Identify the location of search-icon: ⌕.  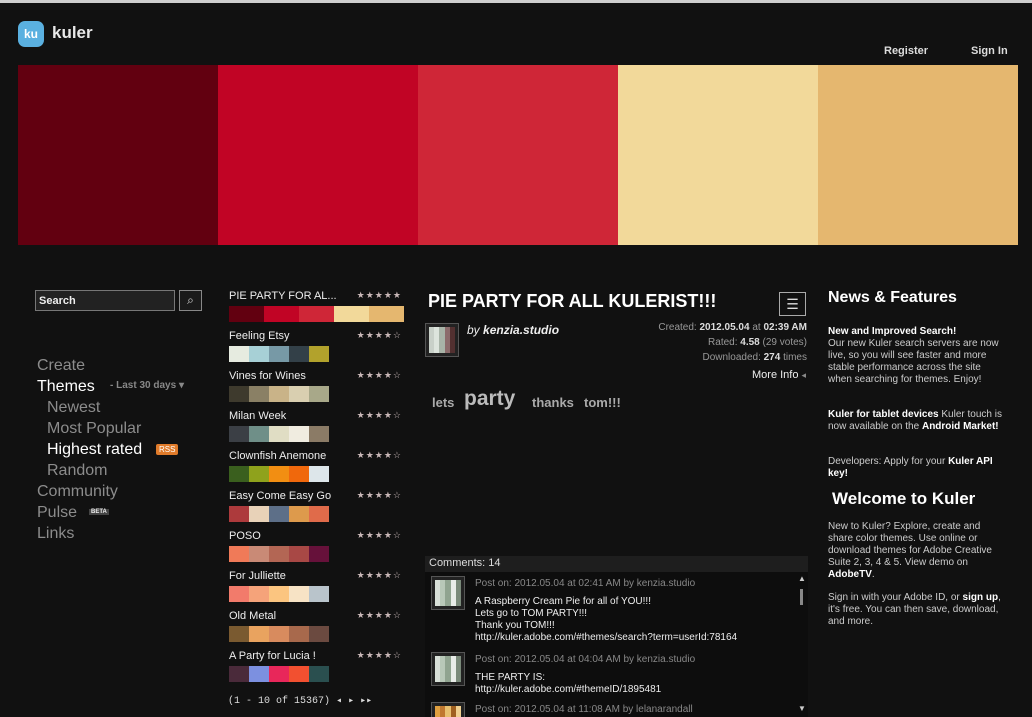
(190, 300).